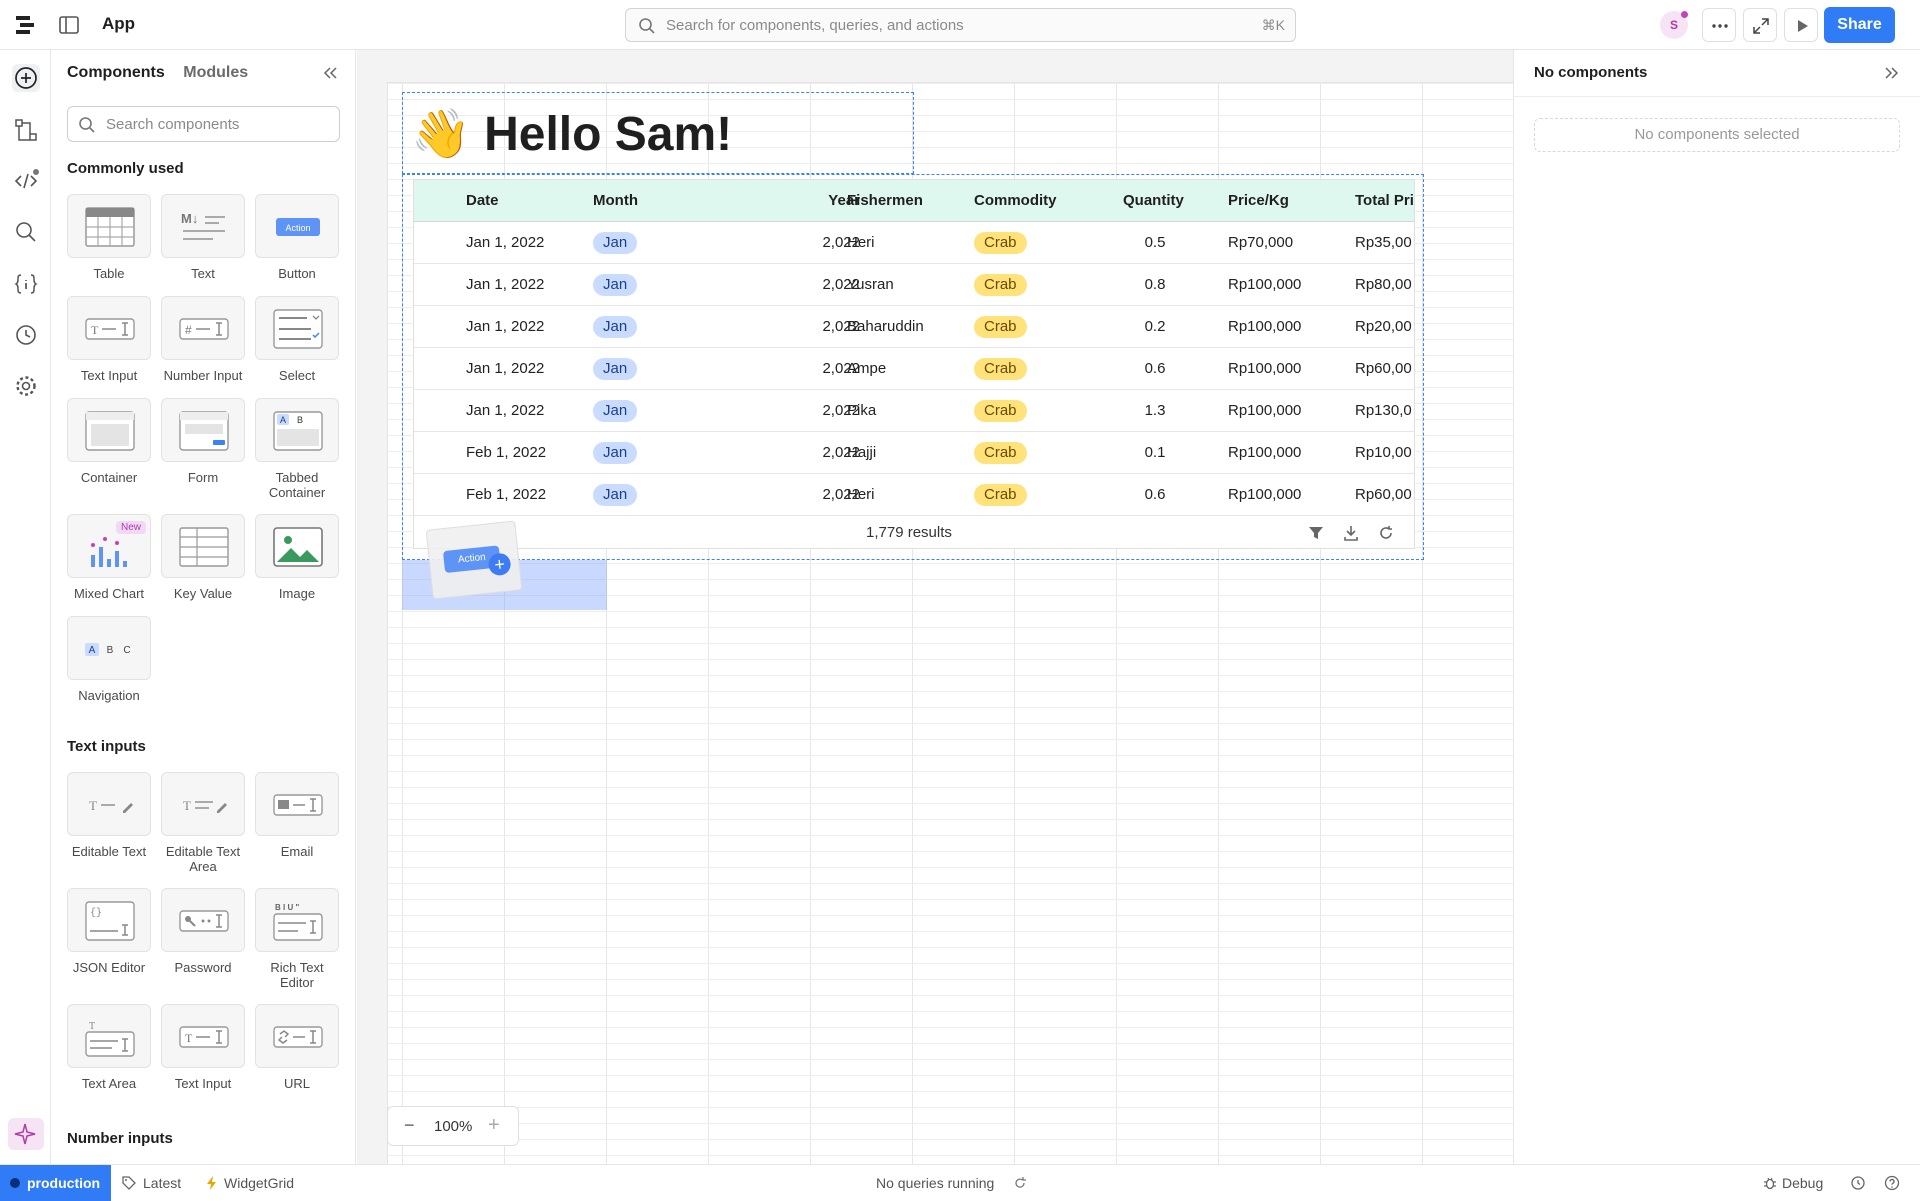 Image resolution: width=1920 pixels, height=1201 pixels. What do you see at coordinates (1802, 1183) in the screenshot?
I see `debug-button: Debug` at bounding box center [1802, 1183].